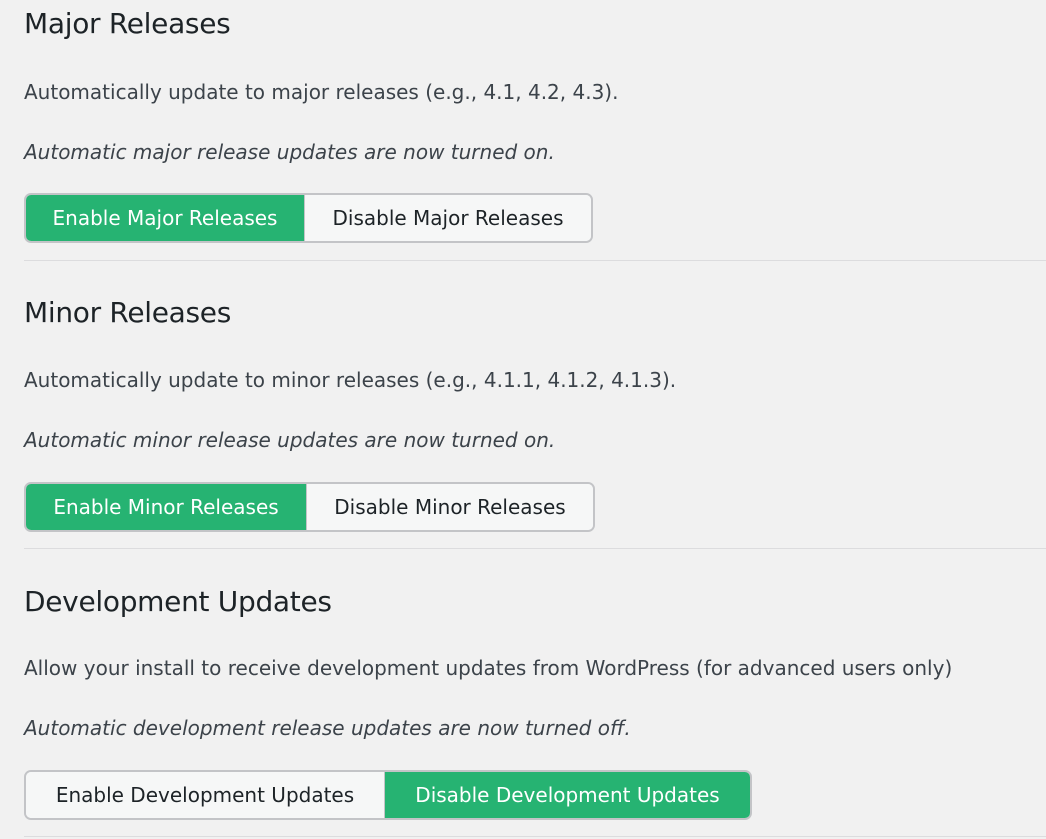  I want to click on enable-development-updates-button: Enable Development Updates, so click(205, 795).